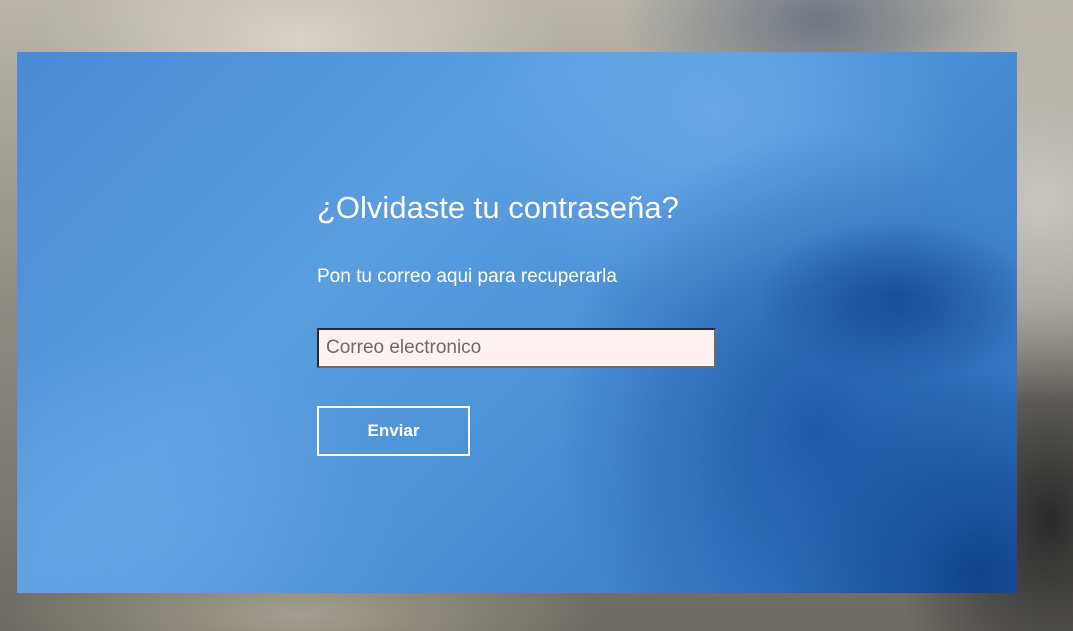 This screenshot has width=1073, height=631. I want to click on instructions-text: Pon tu correo aqui para recuperarla, so click(467, 276).